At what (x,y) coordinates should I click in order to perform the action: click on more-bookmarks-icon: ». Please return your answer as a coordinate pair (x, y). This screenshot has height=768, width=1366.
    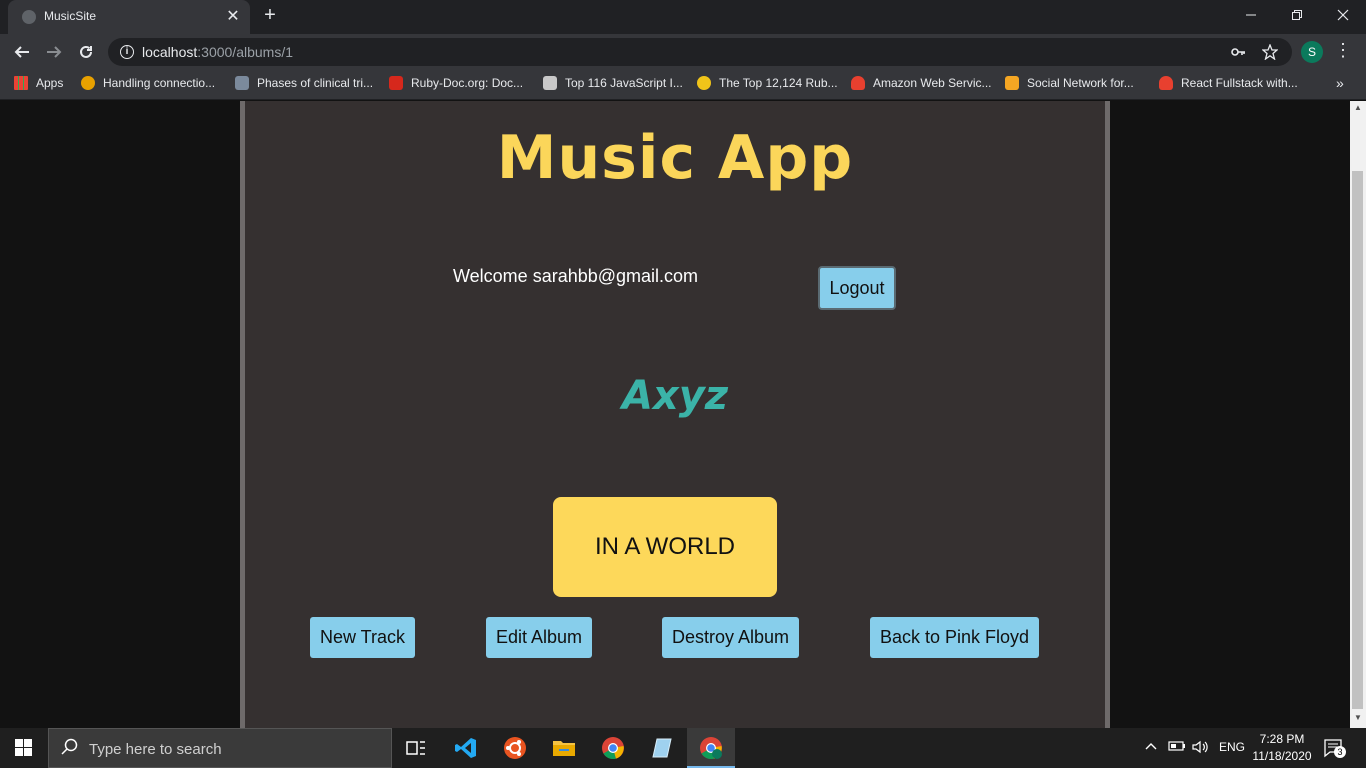
    Looking at the image, I should click on (1340, 83).